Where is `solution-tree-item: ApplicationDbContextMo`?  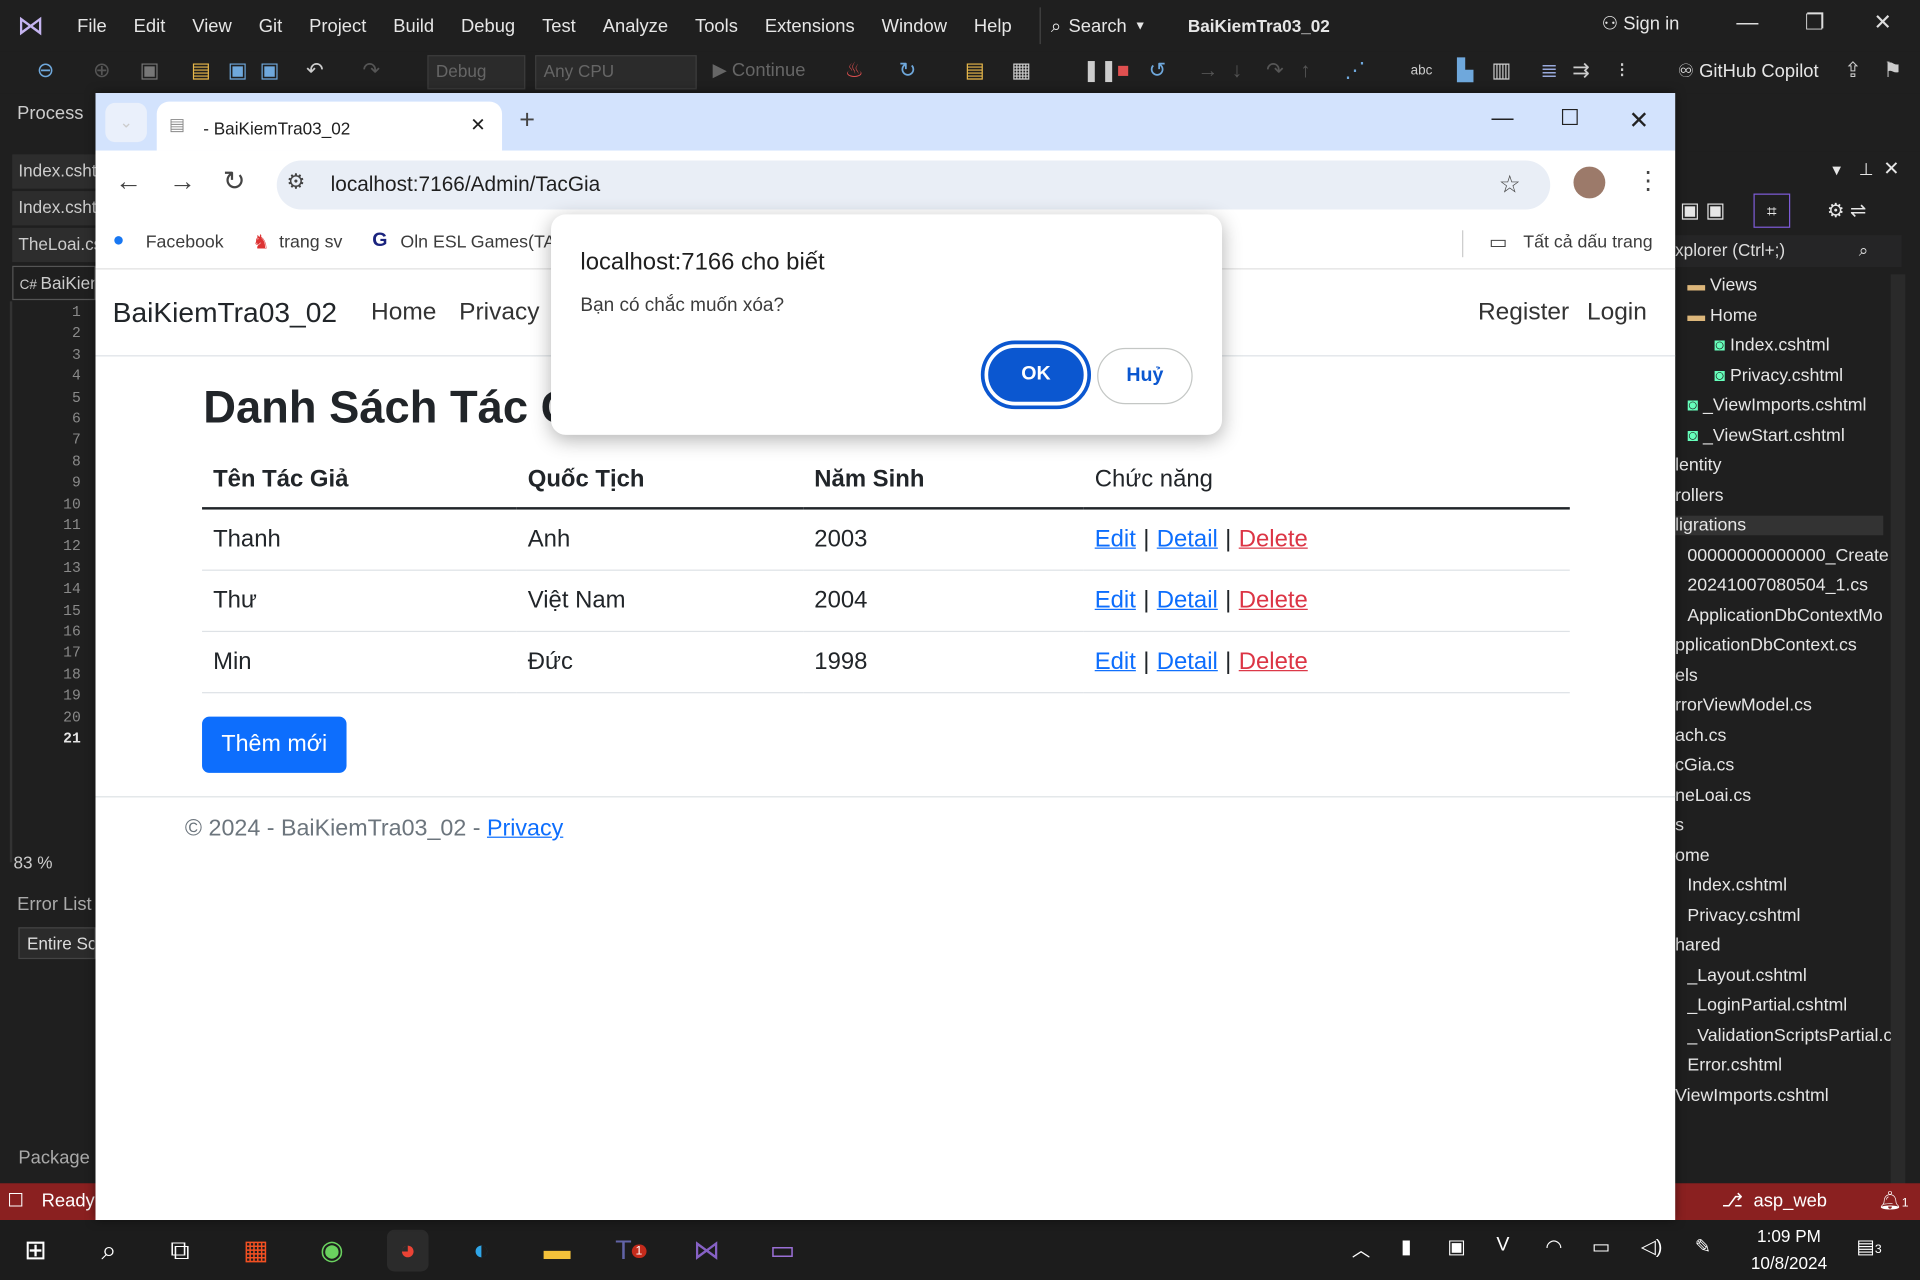 solution-tree-item: ApplicationDbContextMo is located at coordinates (1784, 616).